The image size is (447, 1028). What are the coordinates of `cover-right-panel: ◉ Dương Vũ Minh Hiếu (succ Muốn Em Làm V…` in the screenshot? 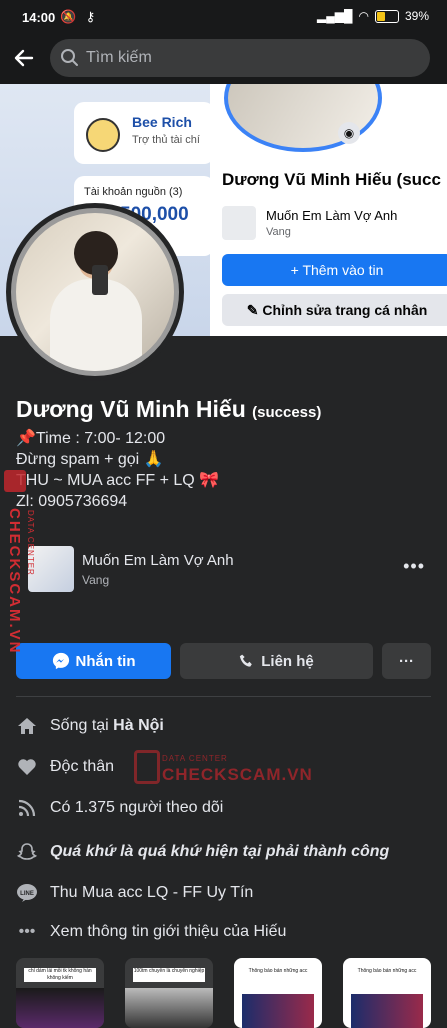 It's located at (328, 210).